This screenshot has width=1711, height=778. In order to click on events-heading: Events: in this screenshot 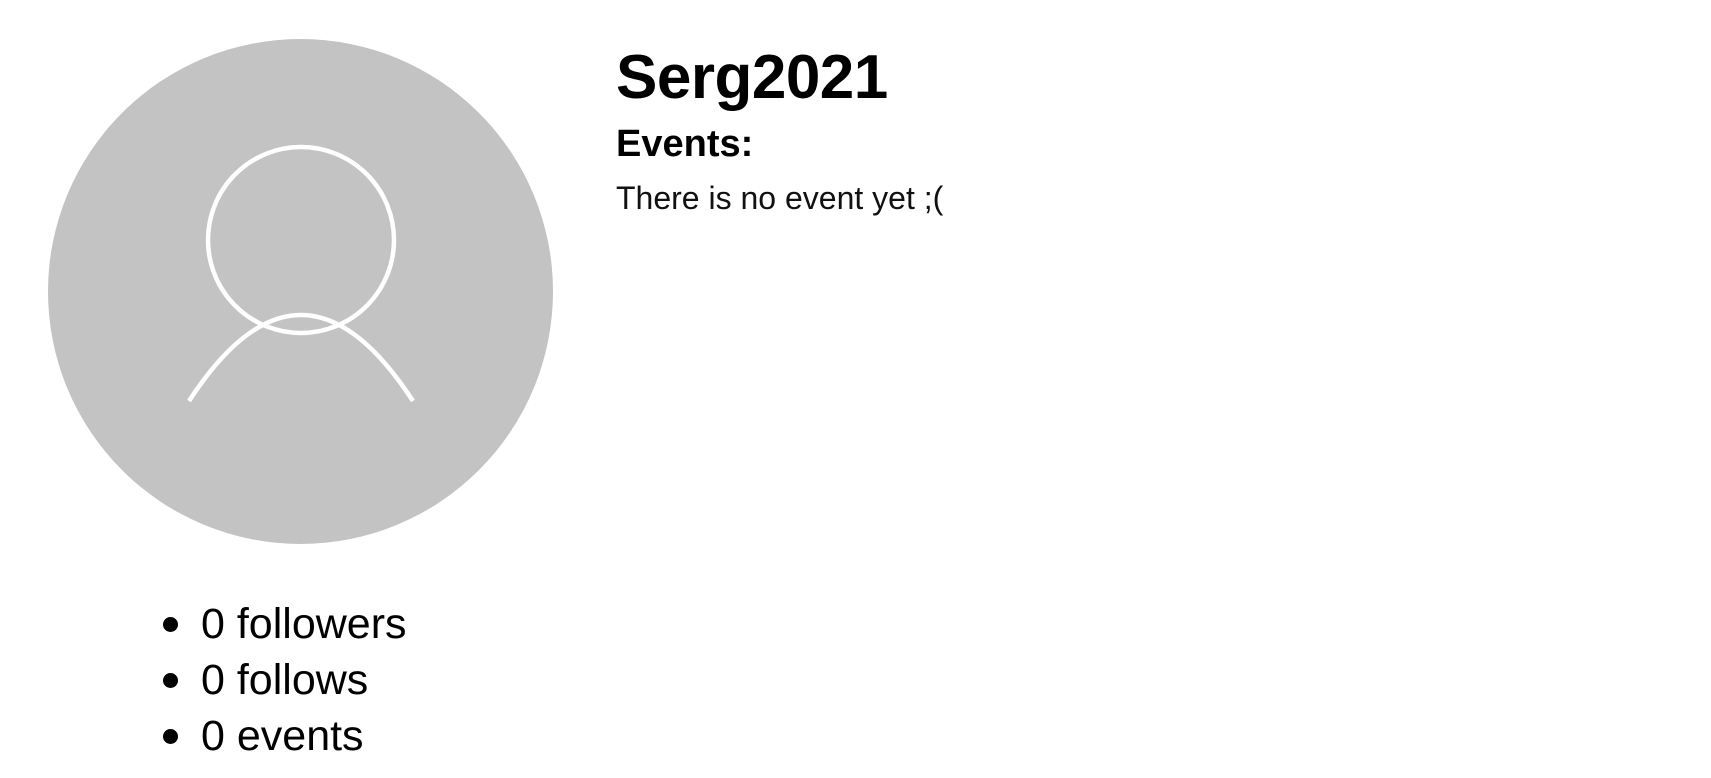, I will do `click(685, 144)`.